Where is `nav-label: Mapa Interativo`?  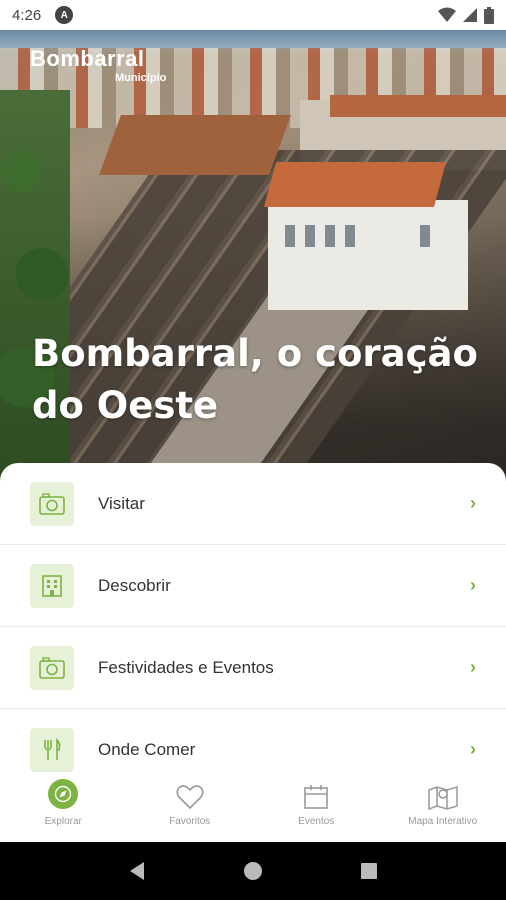
nav-label: Mapa Interativo is located at coordinates (443, 821).